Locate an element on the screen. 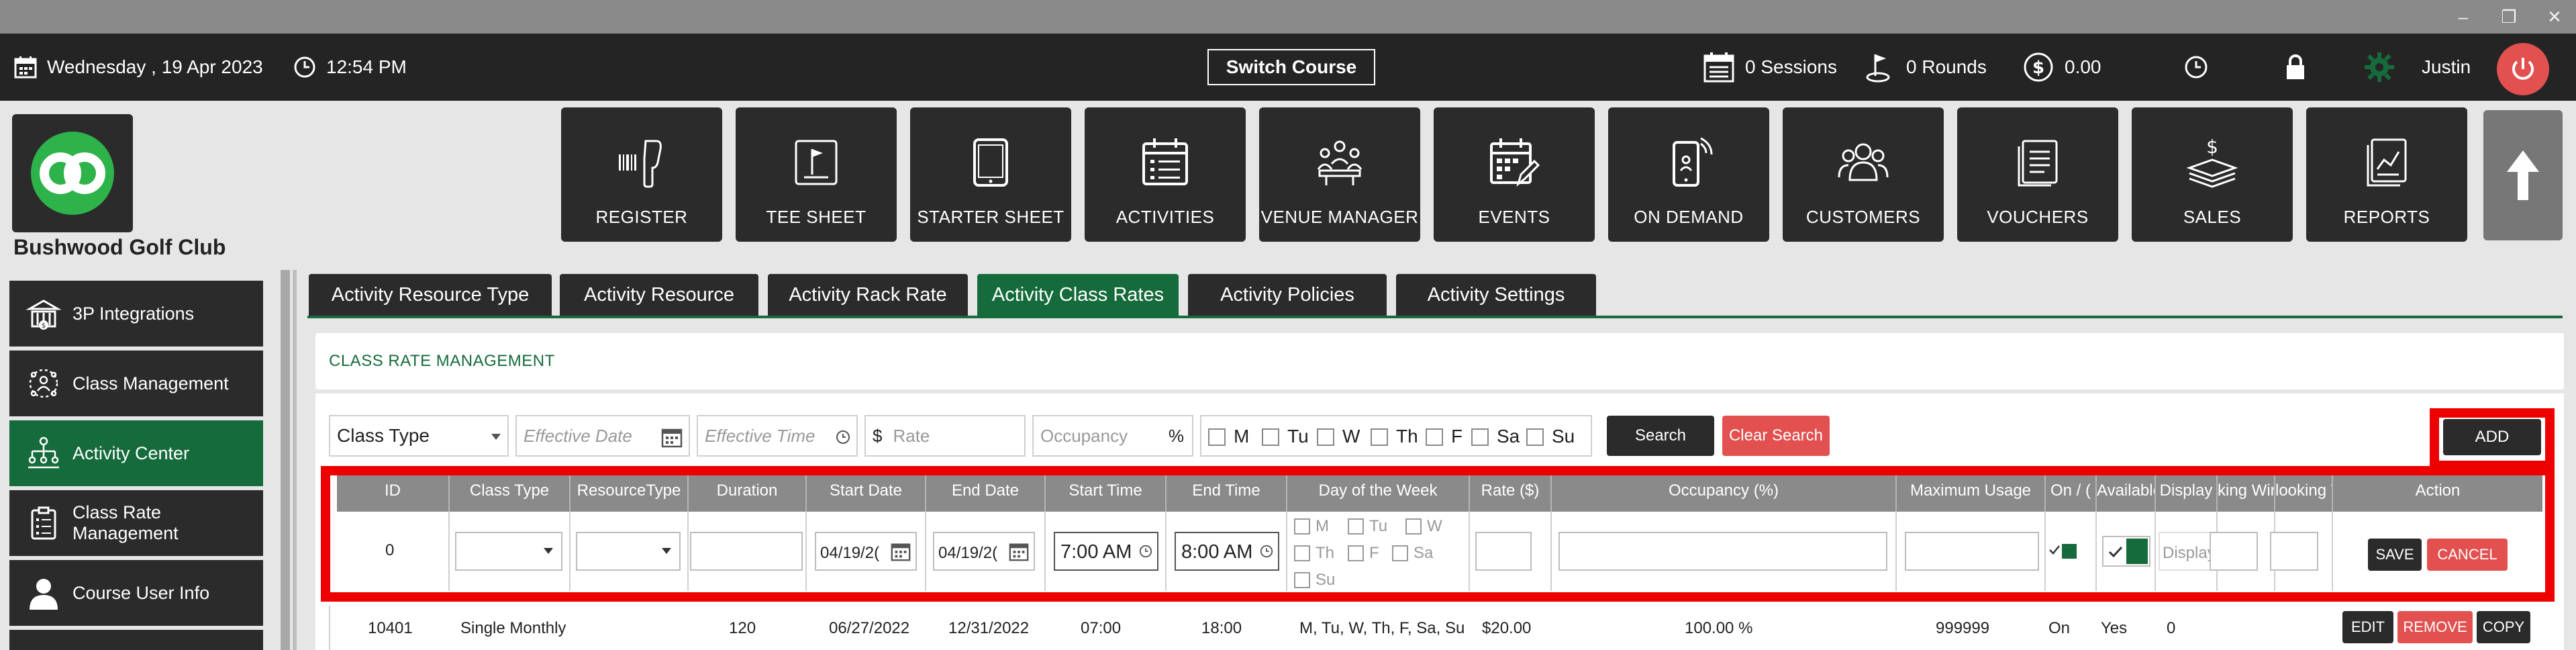 The width and height of the screenshot is (2576, 650). sidebar-item-activity-center: Activity Center is located at coordinates (136, 453).